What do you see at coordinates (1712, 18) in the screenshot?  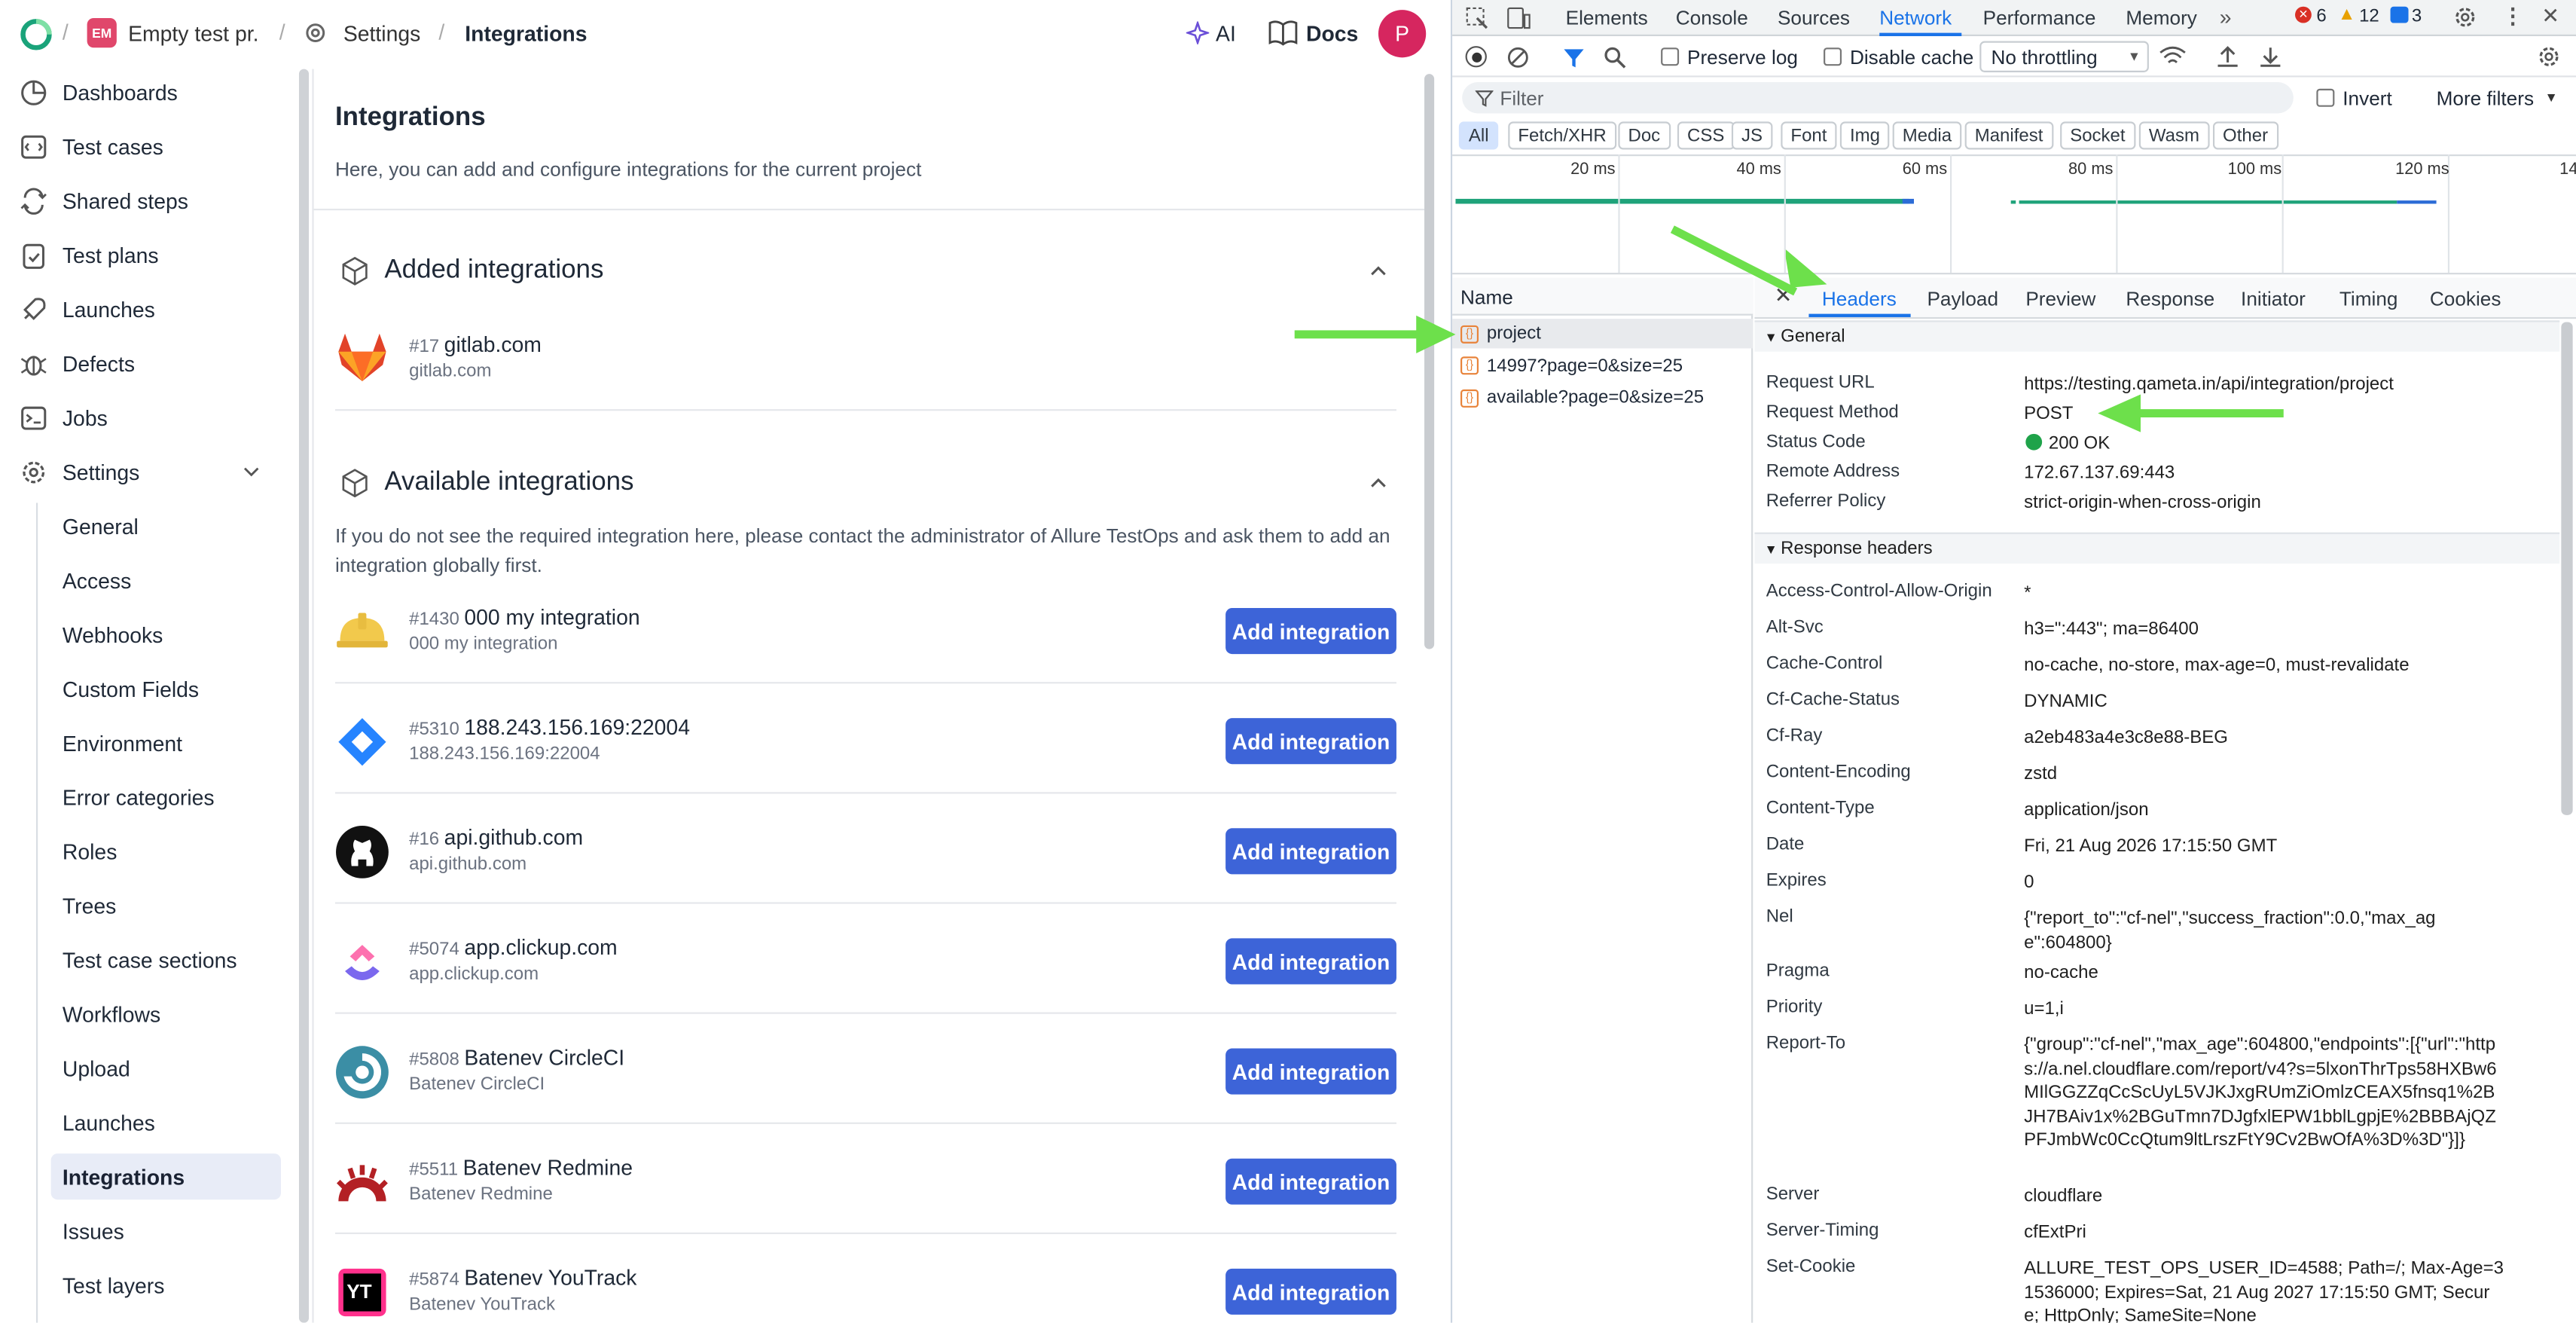 I see `devtools-tab-console: Console` at bounding box center [1712, 18].